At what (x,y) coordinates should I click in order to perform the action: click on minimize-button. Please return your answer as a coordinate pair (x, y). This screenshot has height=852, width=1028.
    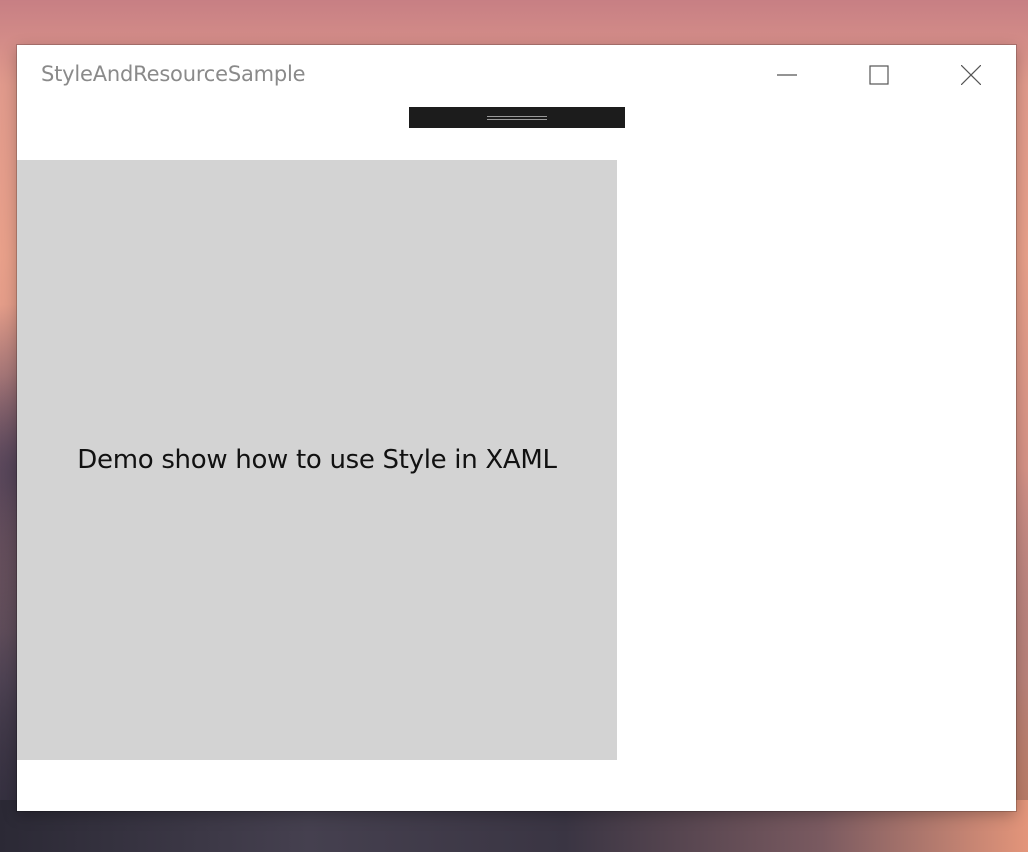
    Looking at the image, I should click on (787, 75).